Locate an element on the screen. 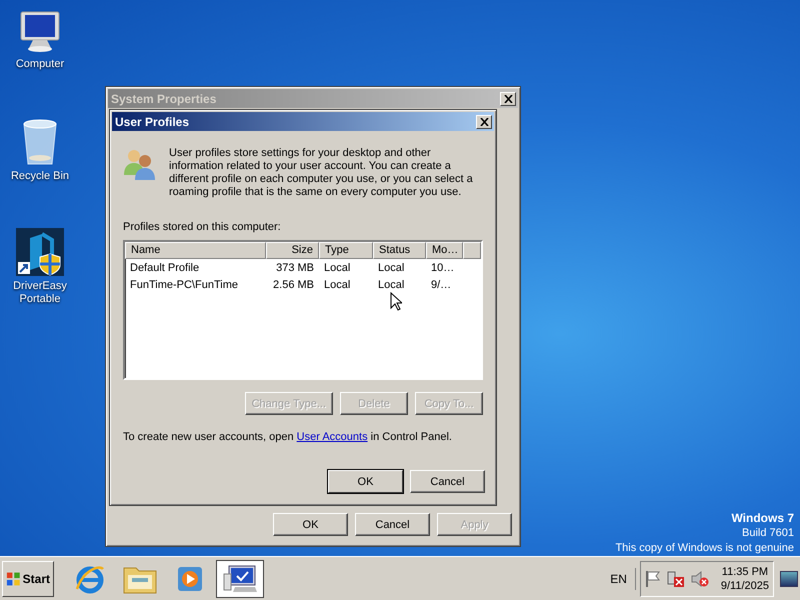 The image size is (800, 600). computer-icon is located at coordinates (240, 579).